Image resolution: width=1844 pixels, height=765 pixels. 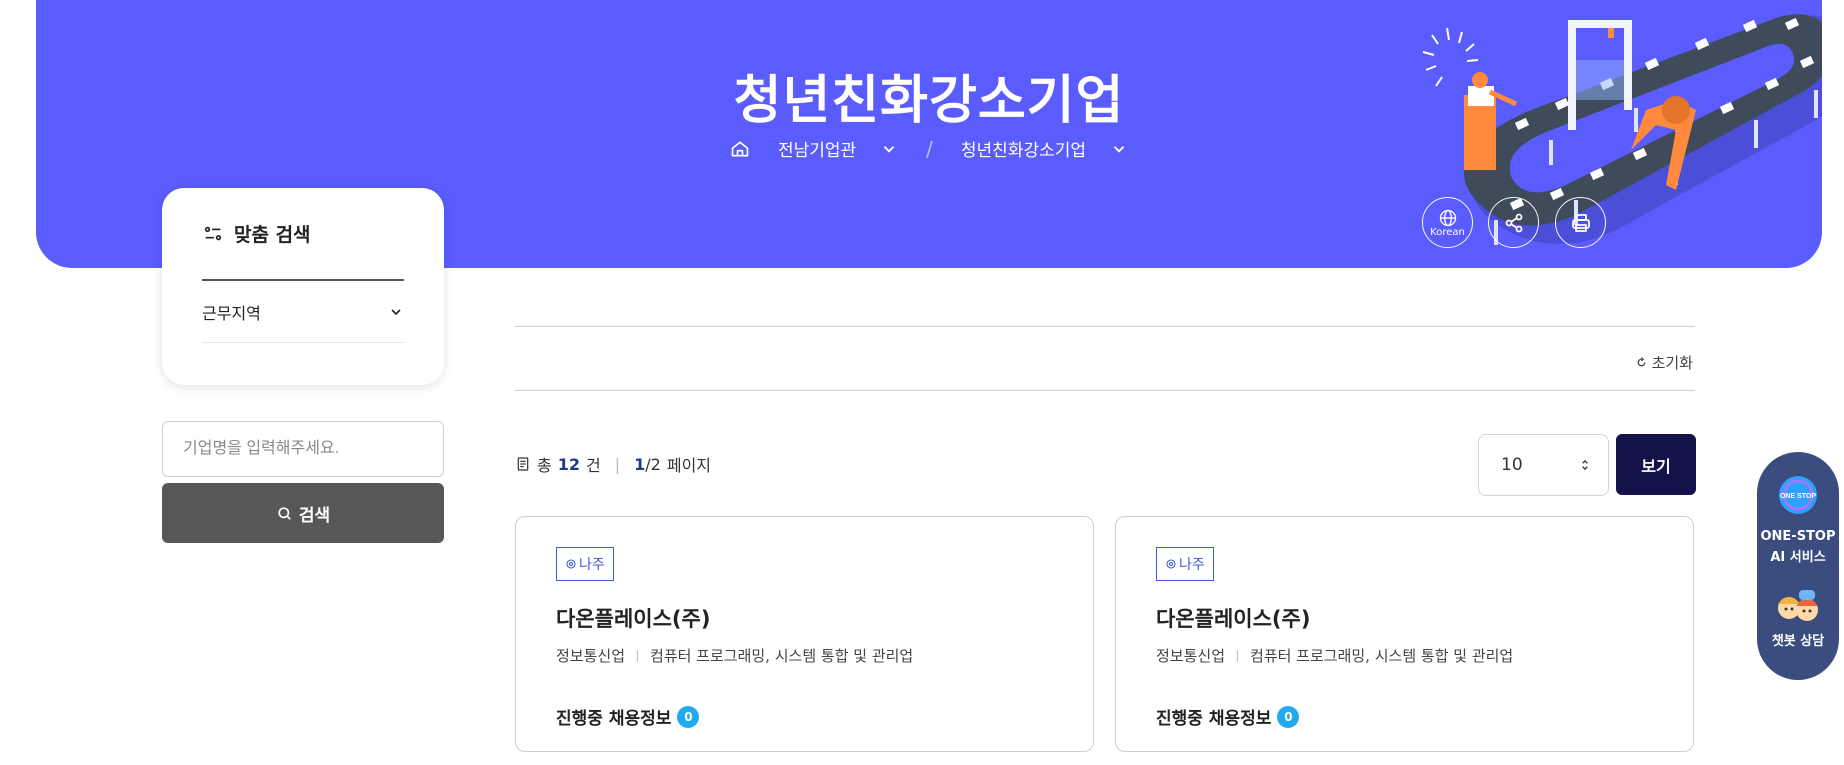 I want to click on language-button: Korean, so click(x=1447, y=222).